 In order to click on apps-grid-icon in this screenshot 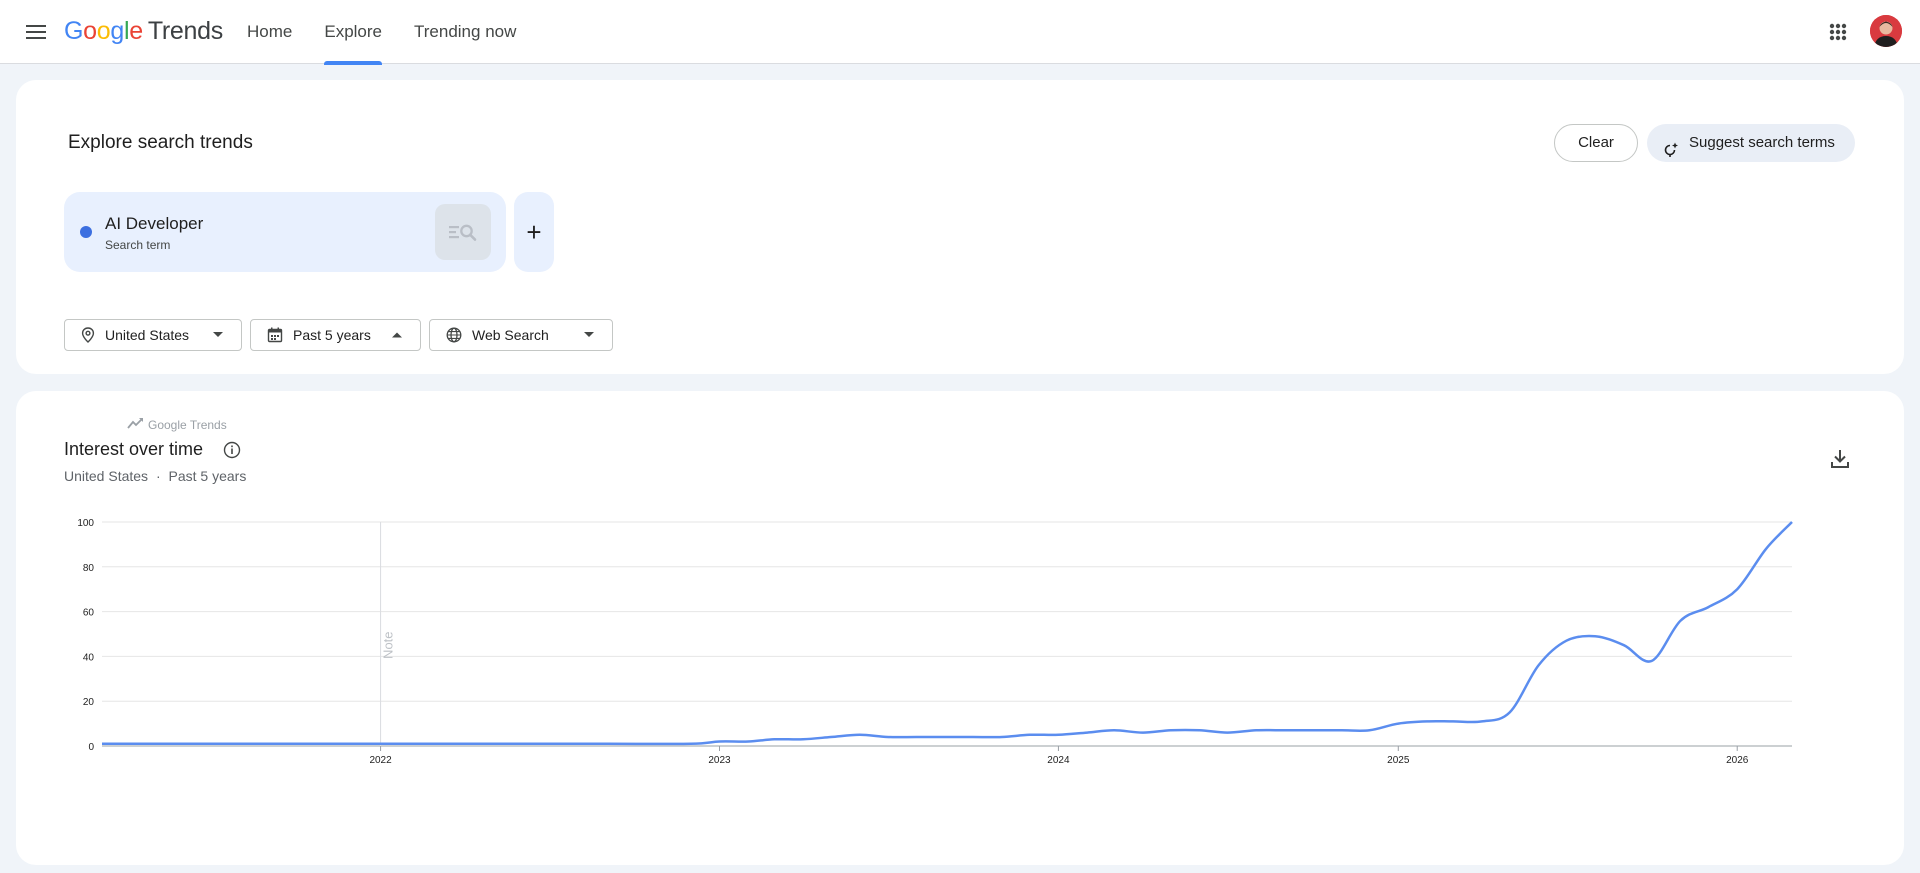, I will do `click(1838, 32)`.